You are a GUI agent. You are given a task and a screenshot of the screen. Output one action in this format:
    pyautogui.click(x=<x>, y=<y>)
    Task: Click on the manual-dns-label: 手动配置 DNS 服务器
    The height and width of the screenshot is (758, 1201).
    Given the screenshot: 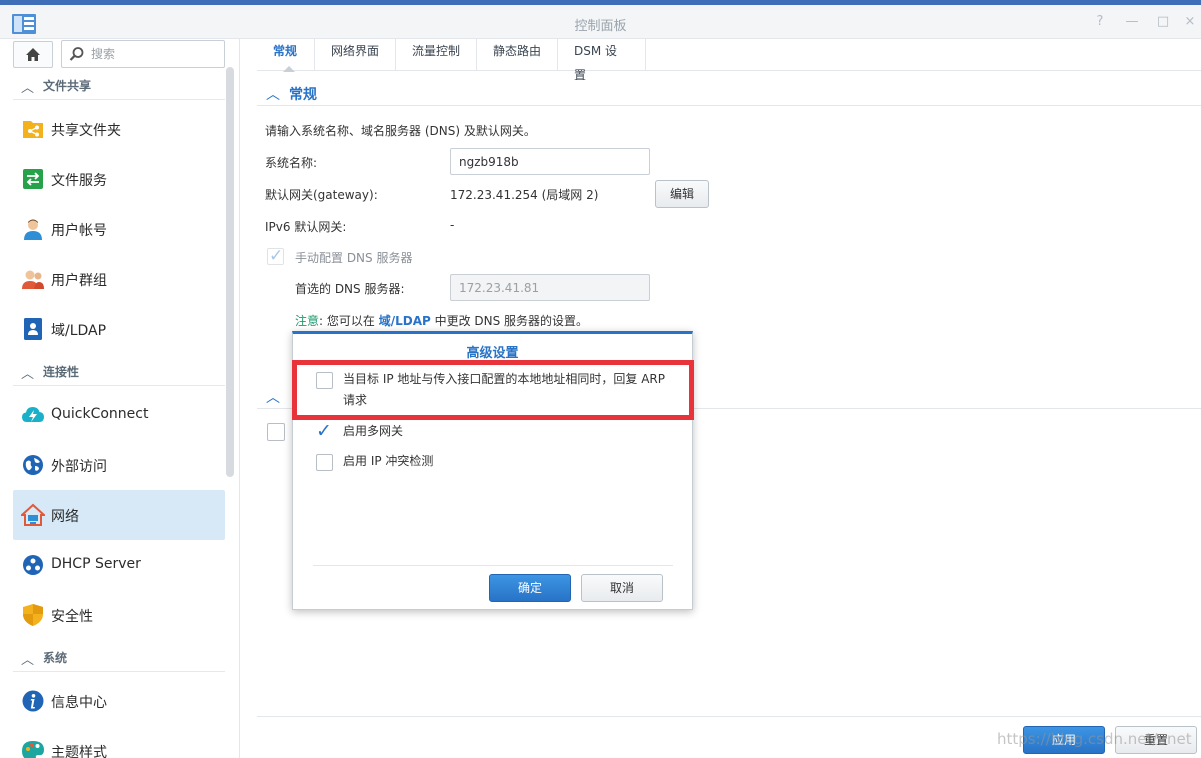 What is the action you would take?
    pyautogui.click(x=354, y=258)
    